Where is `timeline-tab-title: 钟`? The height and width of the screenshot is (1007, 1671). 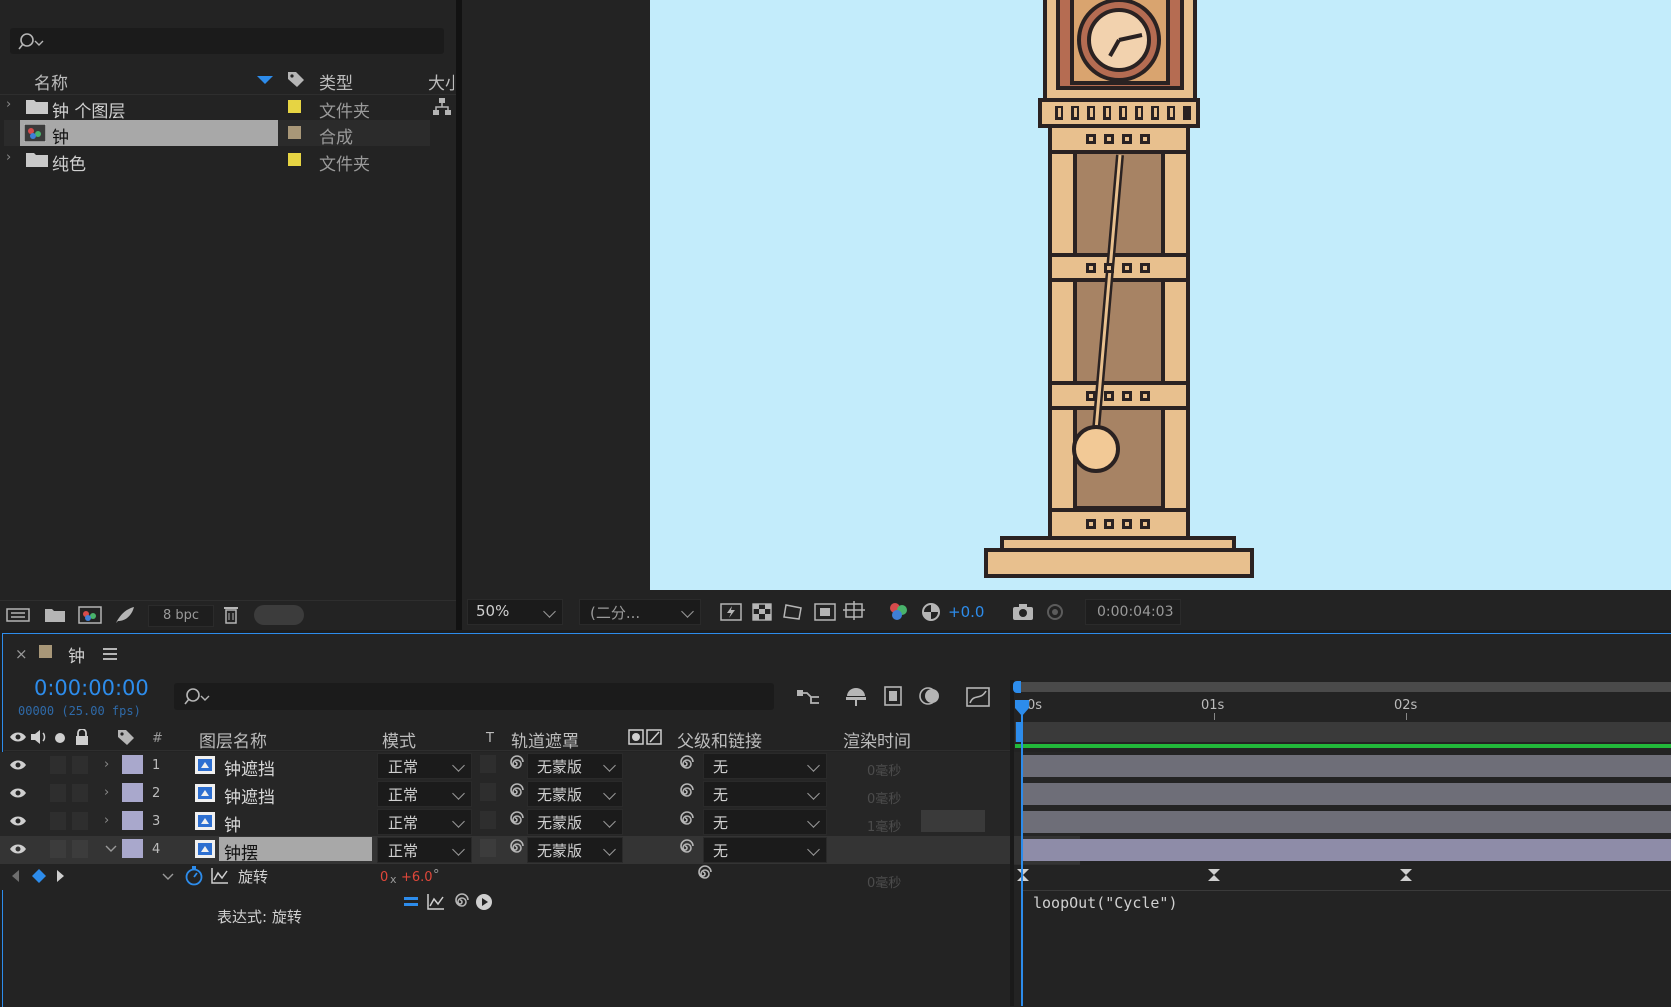
timeline-tab-title: 钟 is located at coordinates (76, 654).